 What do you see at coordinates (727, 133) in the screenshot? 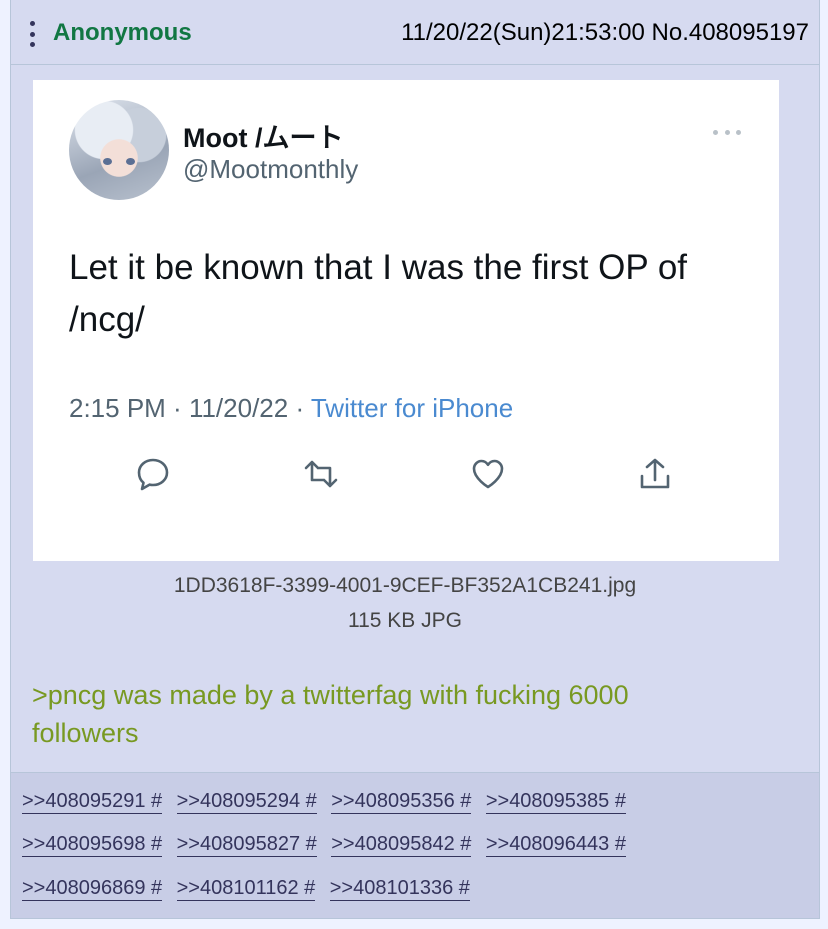
I see `more-icon` at bounding box center [727, 133].